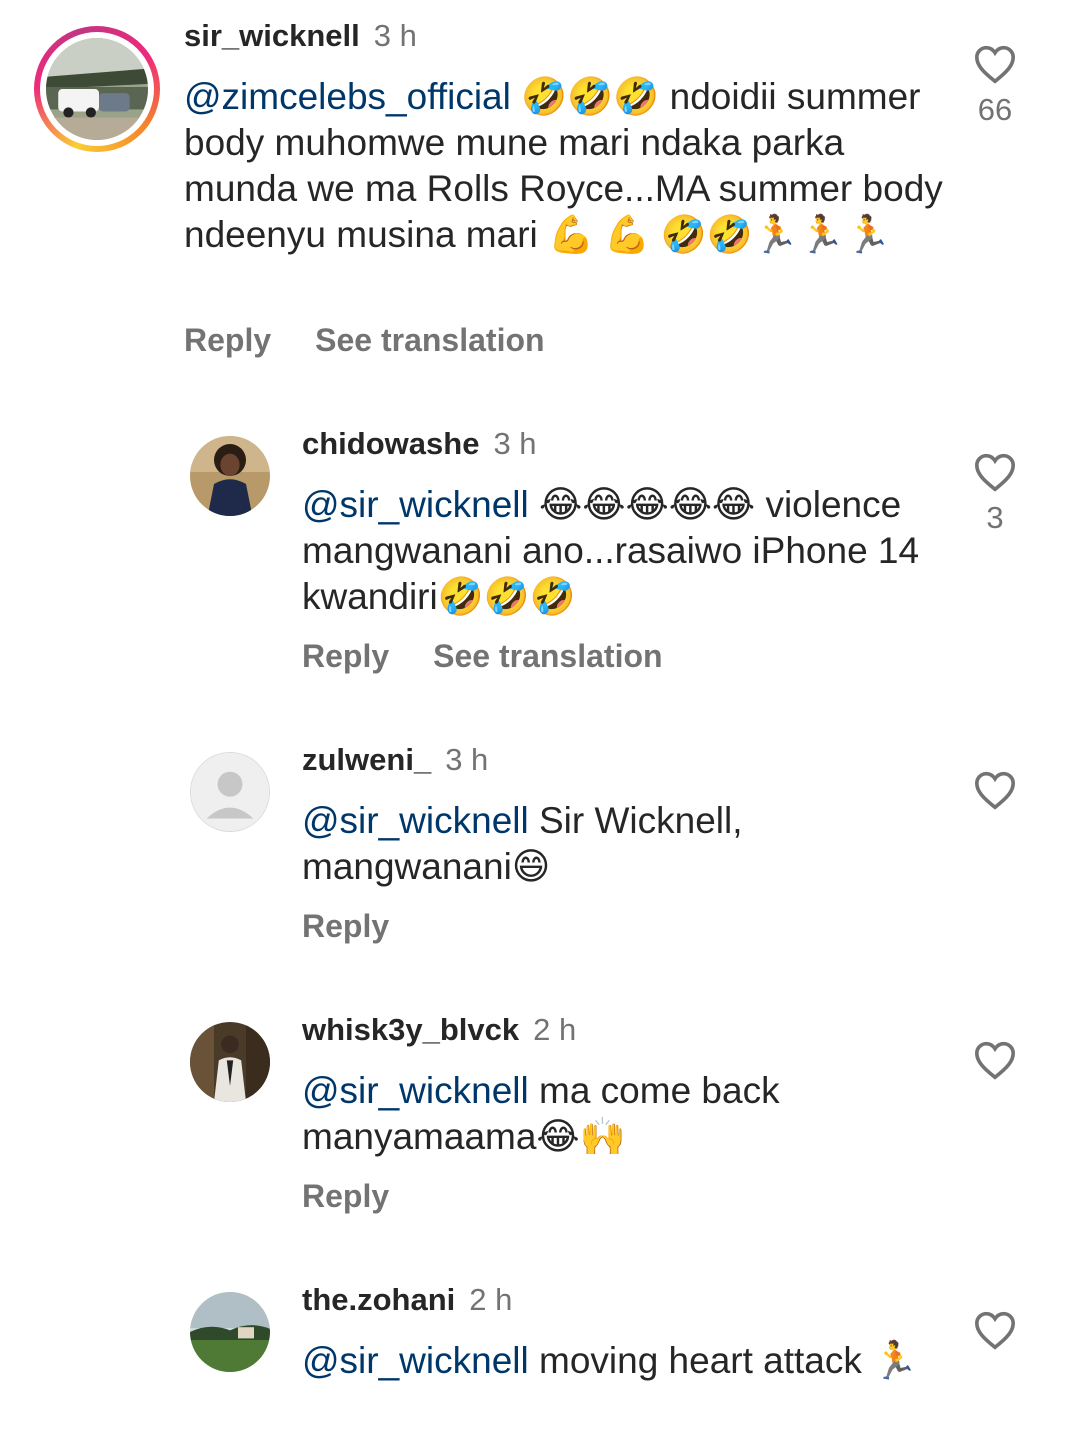  What do you see at coordinates (390, 443) in the screenshot?
I see `username: chidowashe` at bounding box center [390, 443].